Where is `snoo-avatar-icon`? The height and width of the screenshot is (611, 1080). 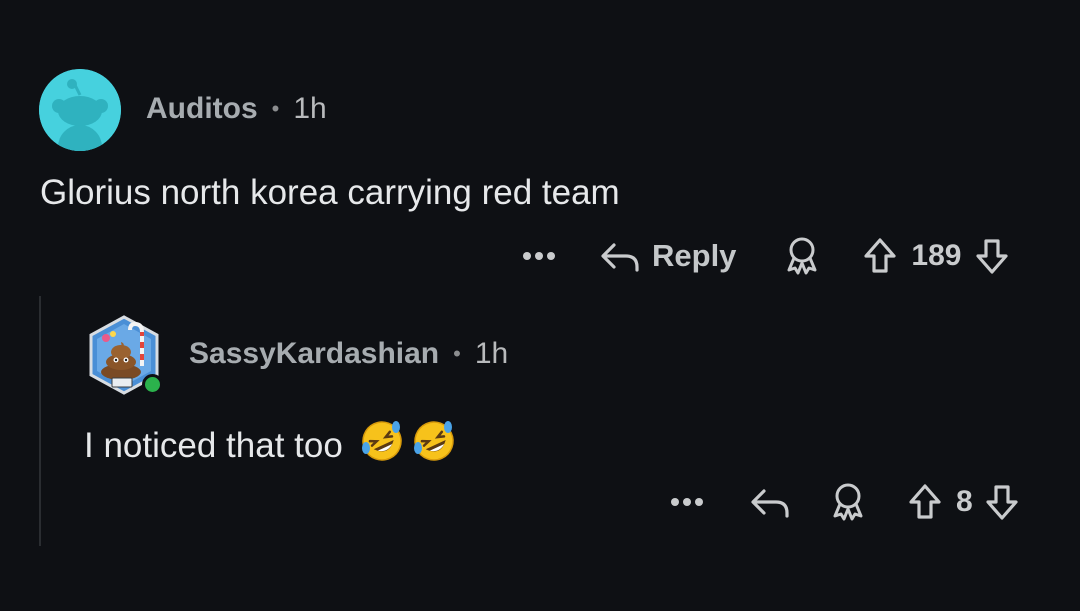 snoo-avatar-icon is located at coordinates (80, 110).